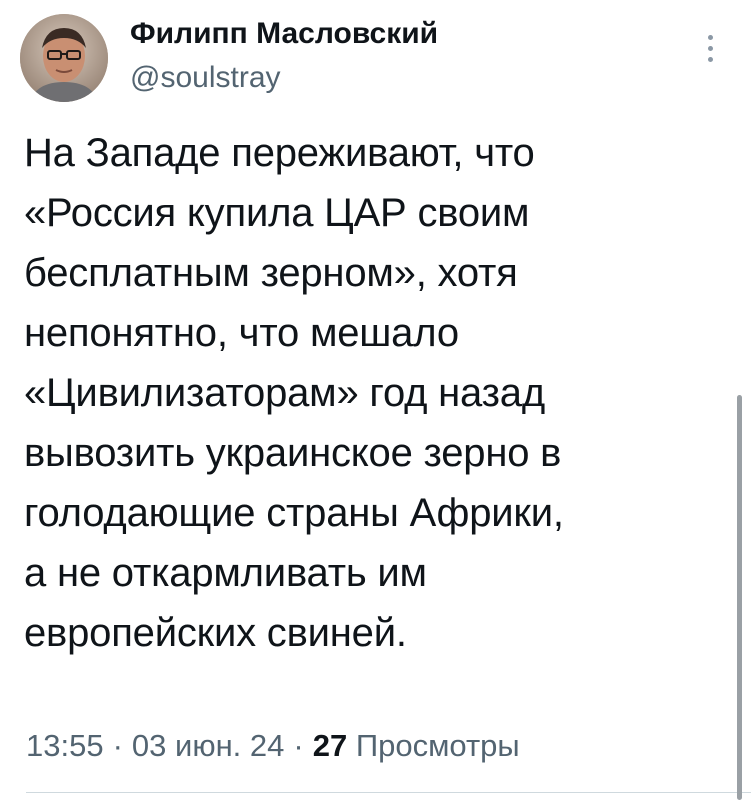  Describe the element at coordinates (284, 34) in the screenshot. I see `author-display-name: Филипп Масловский` at that location.